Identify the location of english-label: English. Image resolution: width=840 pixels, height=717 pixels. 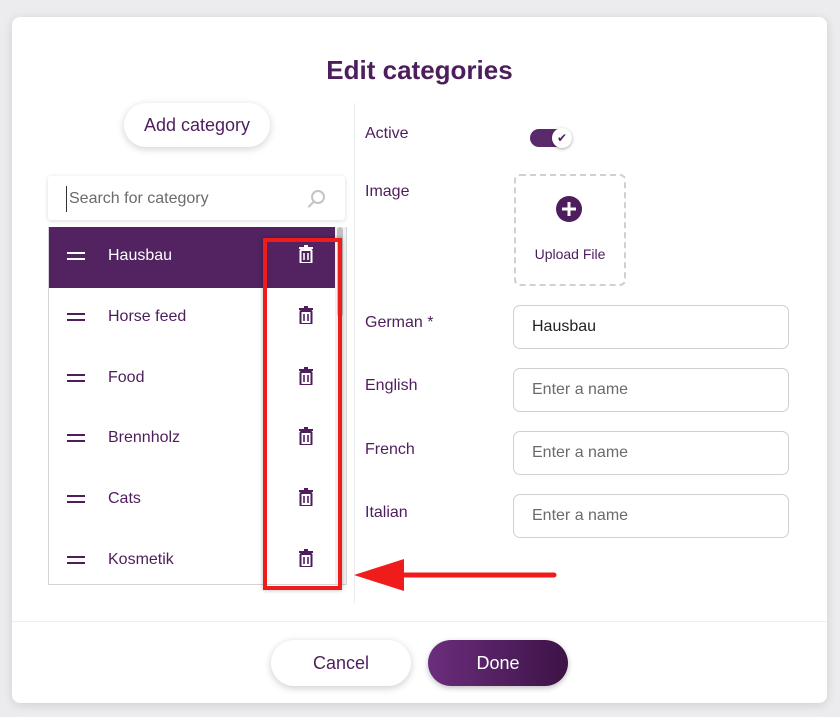
(391, 385).